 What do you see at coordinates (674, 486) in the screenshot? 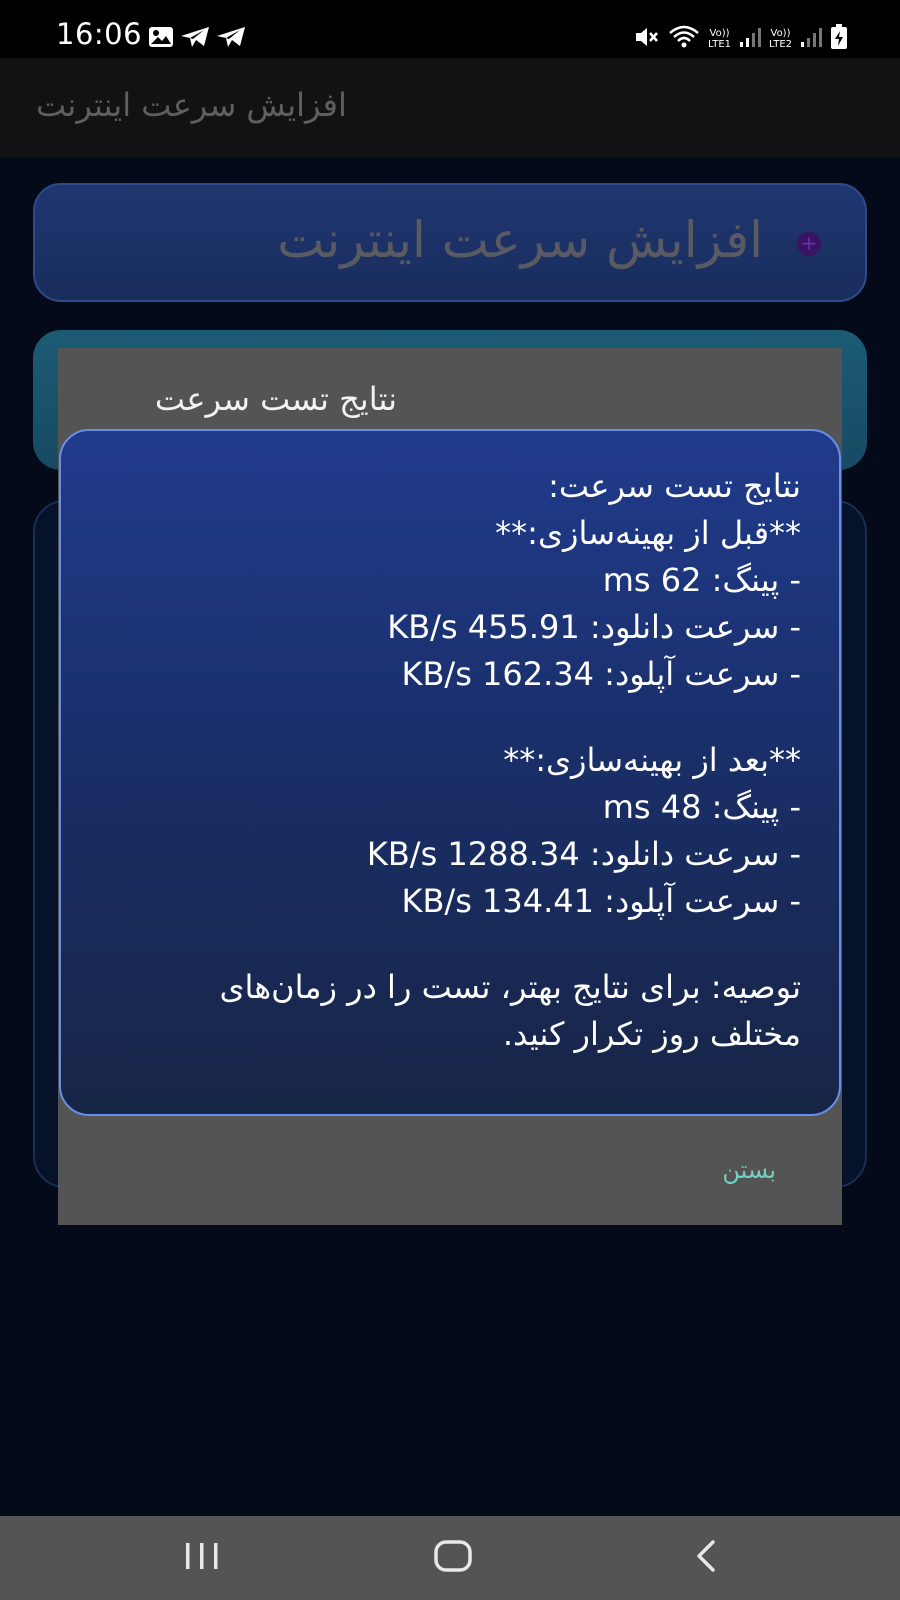
I see `results-heading: نتایج تست سرعت:` at bounding box center [674, 486].